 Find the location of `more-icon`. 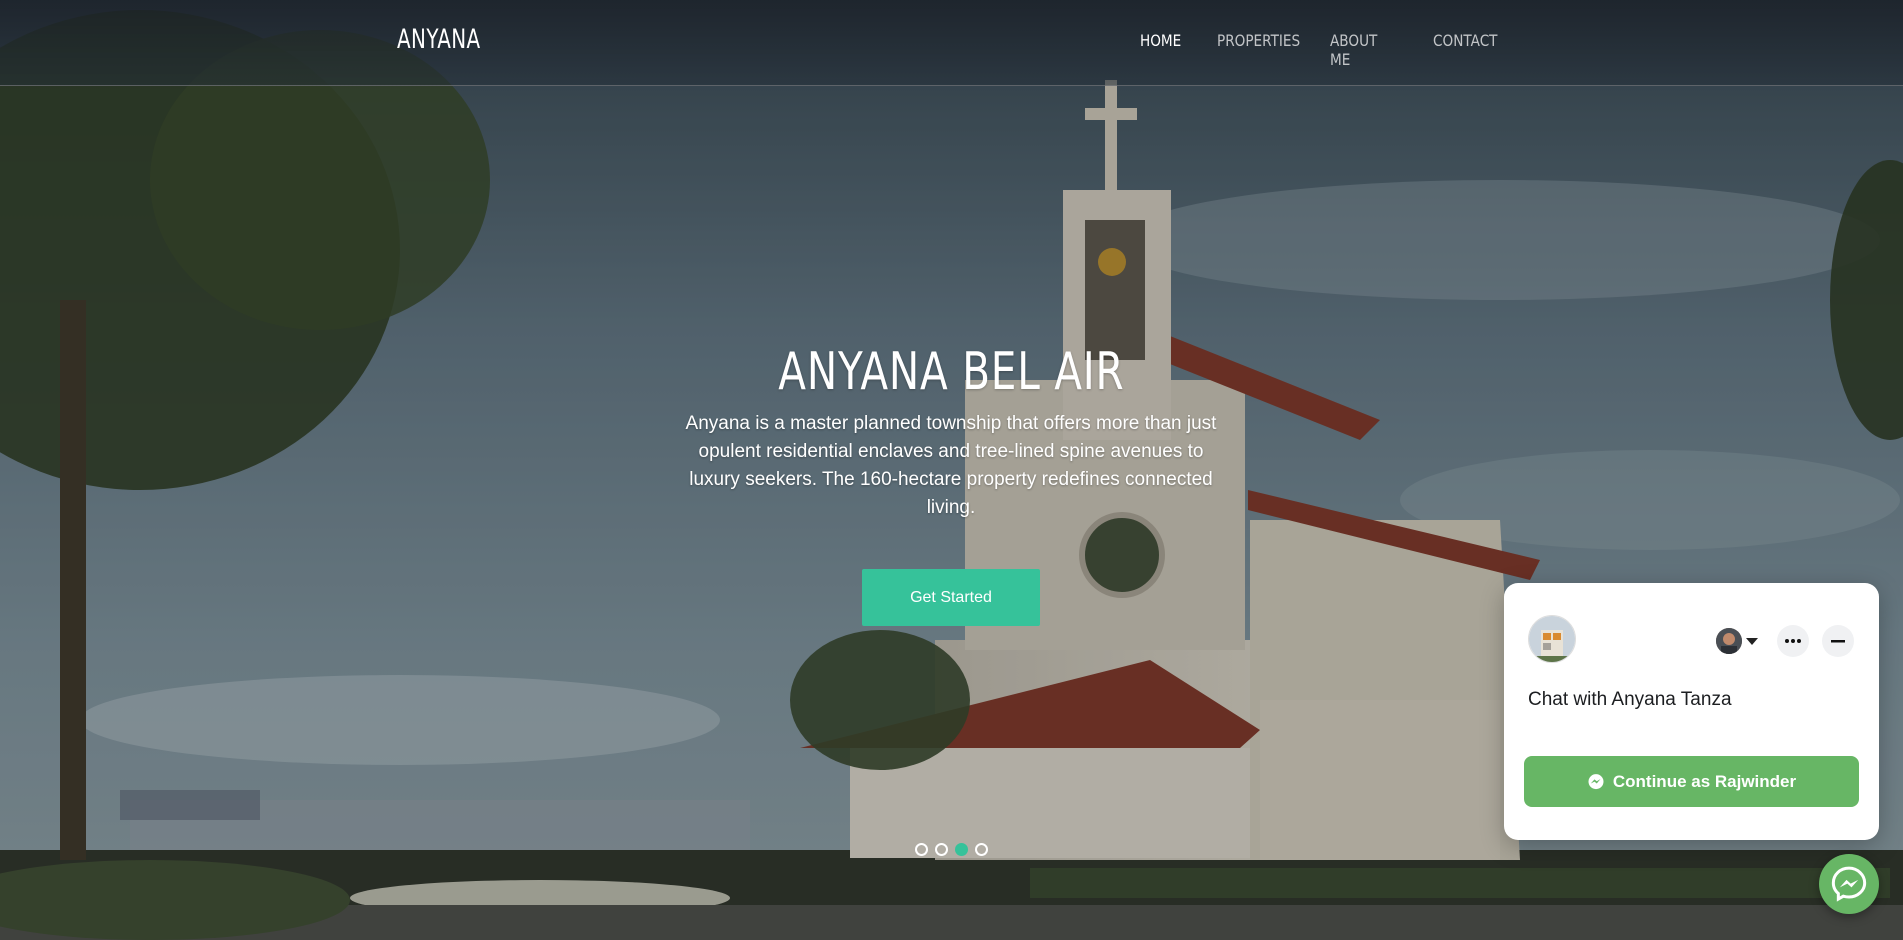

more-icon is located at coordinates (1793, 641).